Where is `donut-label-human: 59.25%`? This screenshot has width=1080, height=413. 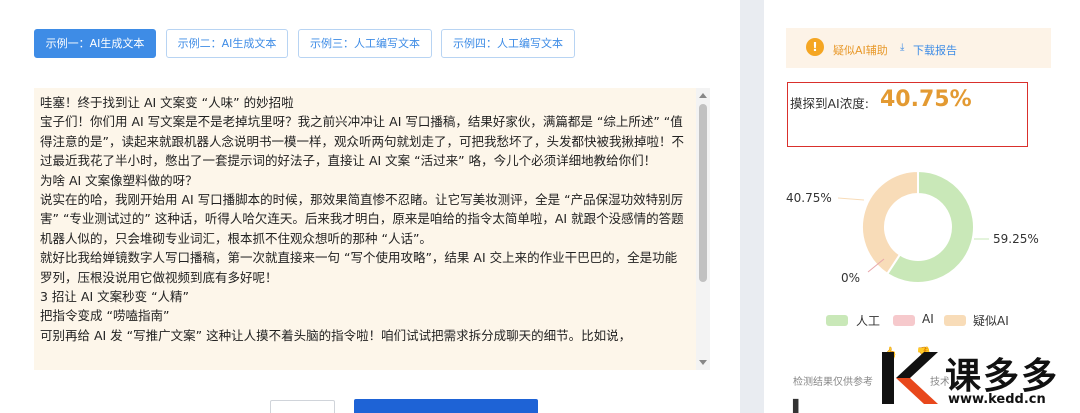 donut-label-human: 59.25% is located at coordinates (1016, 239).